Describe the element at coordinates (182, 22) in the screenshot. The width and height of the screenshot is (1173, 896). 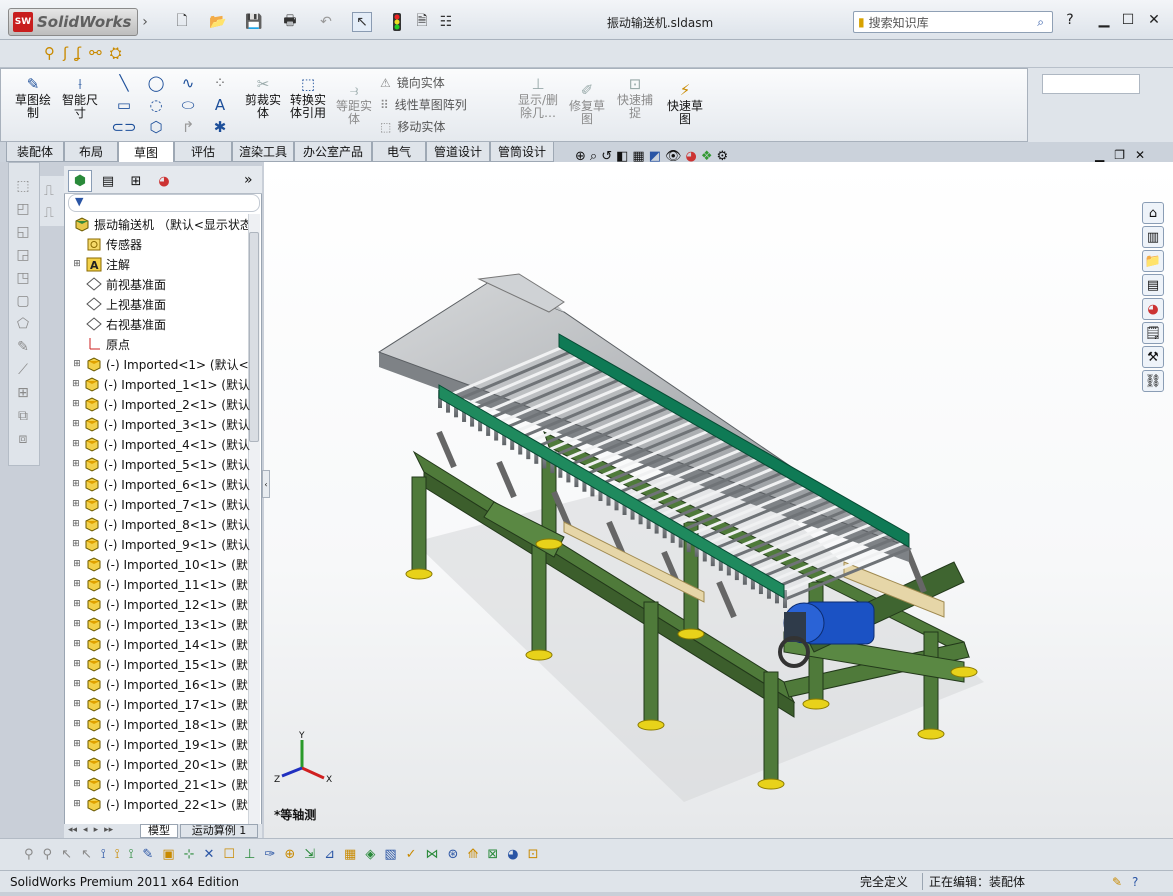
I see `new-document-icon: 🗋` at that location.